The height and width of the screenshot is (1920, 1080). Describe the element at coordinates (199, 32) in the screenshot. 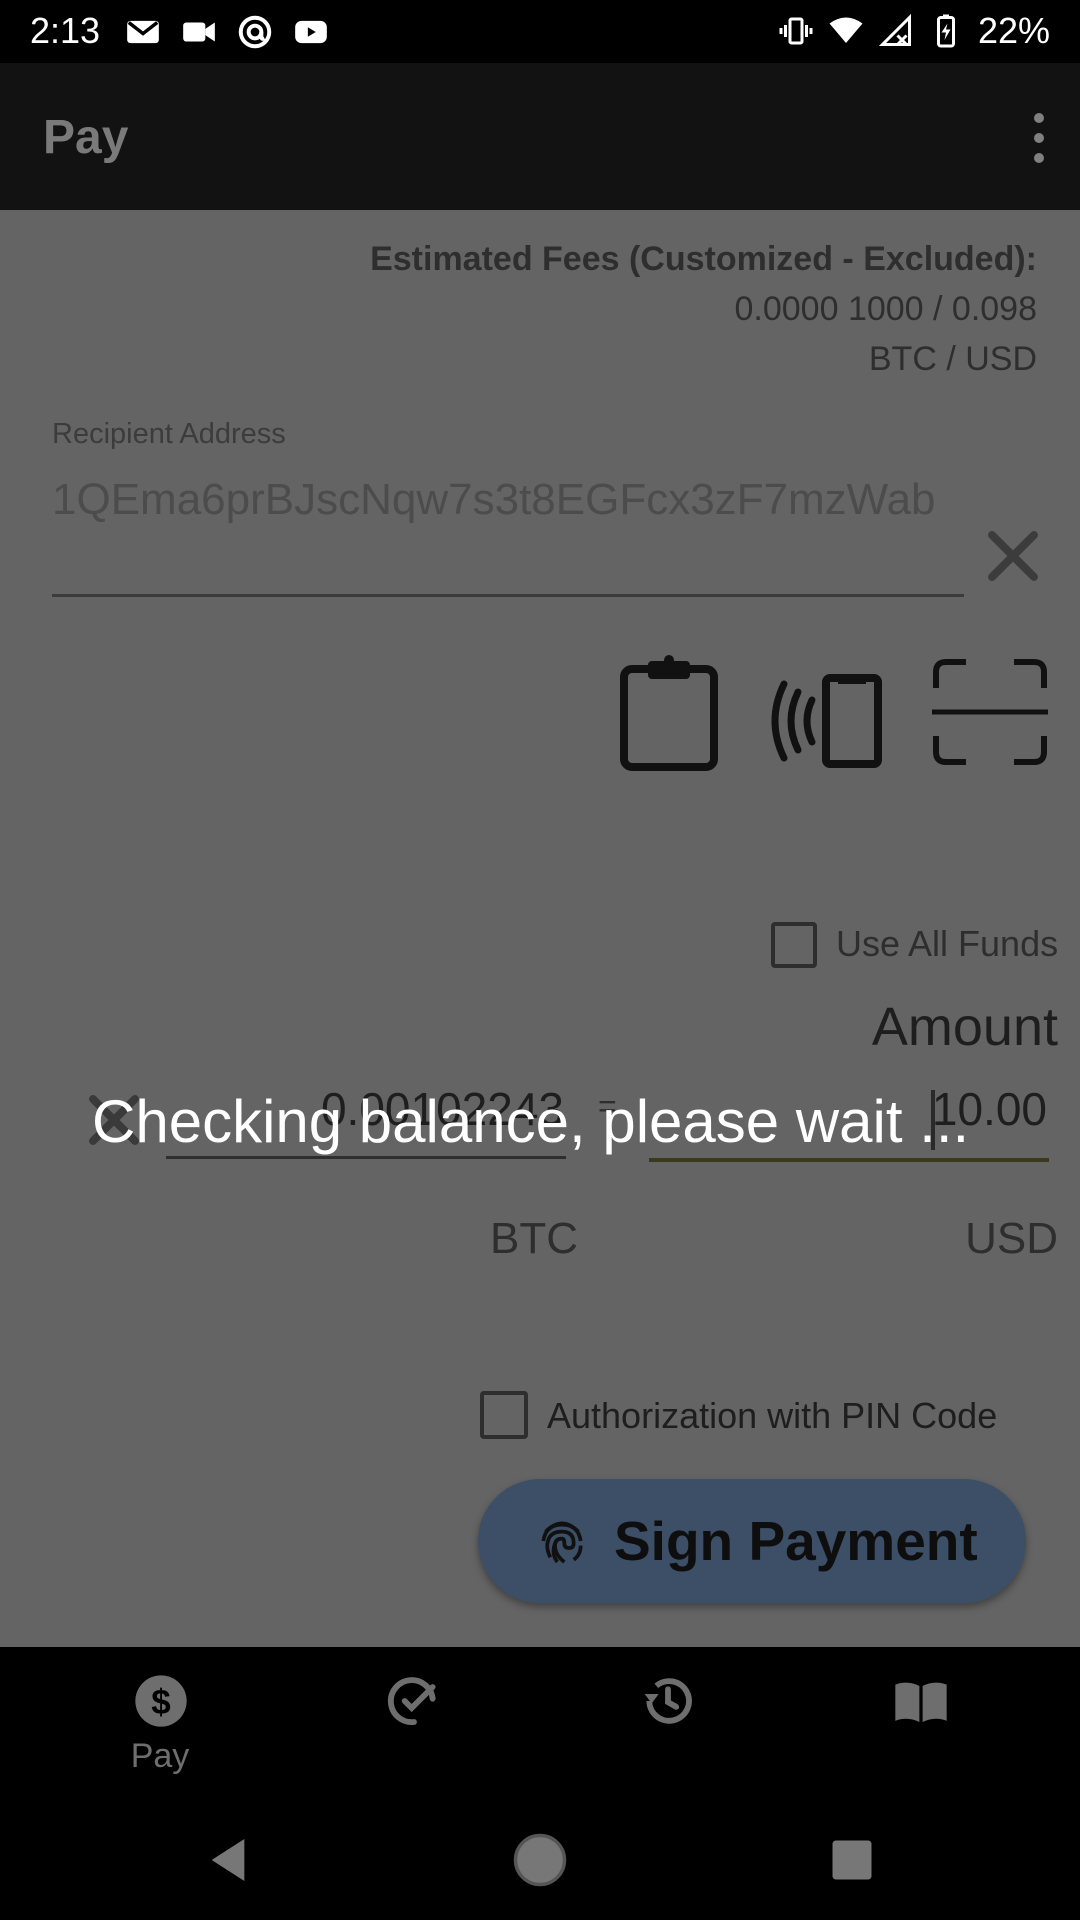

I see `video-camera-icon` at that location.